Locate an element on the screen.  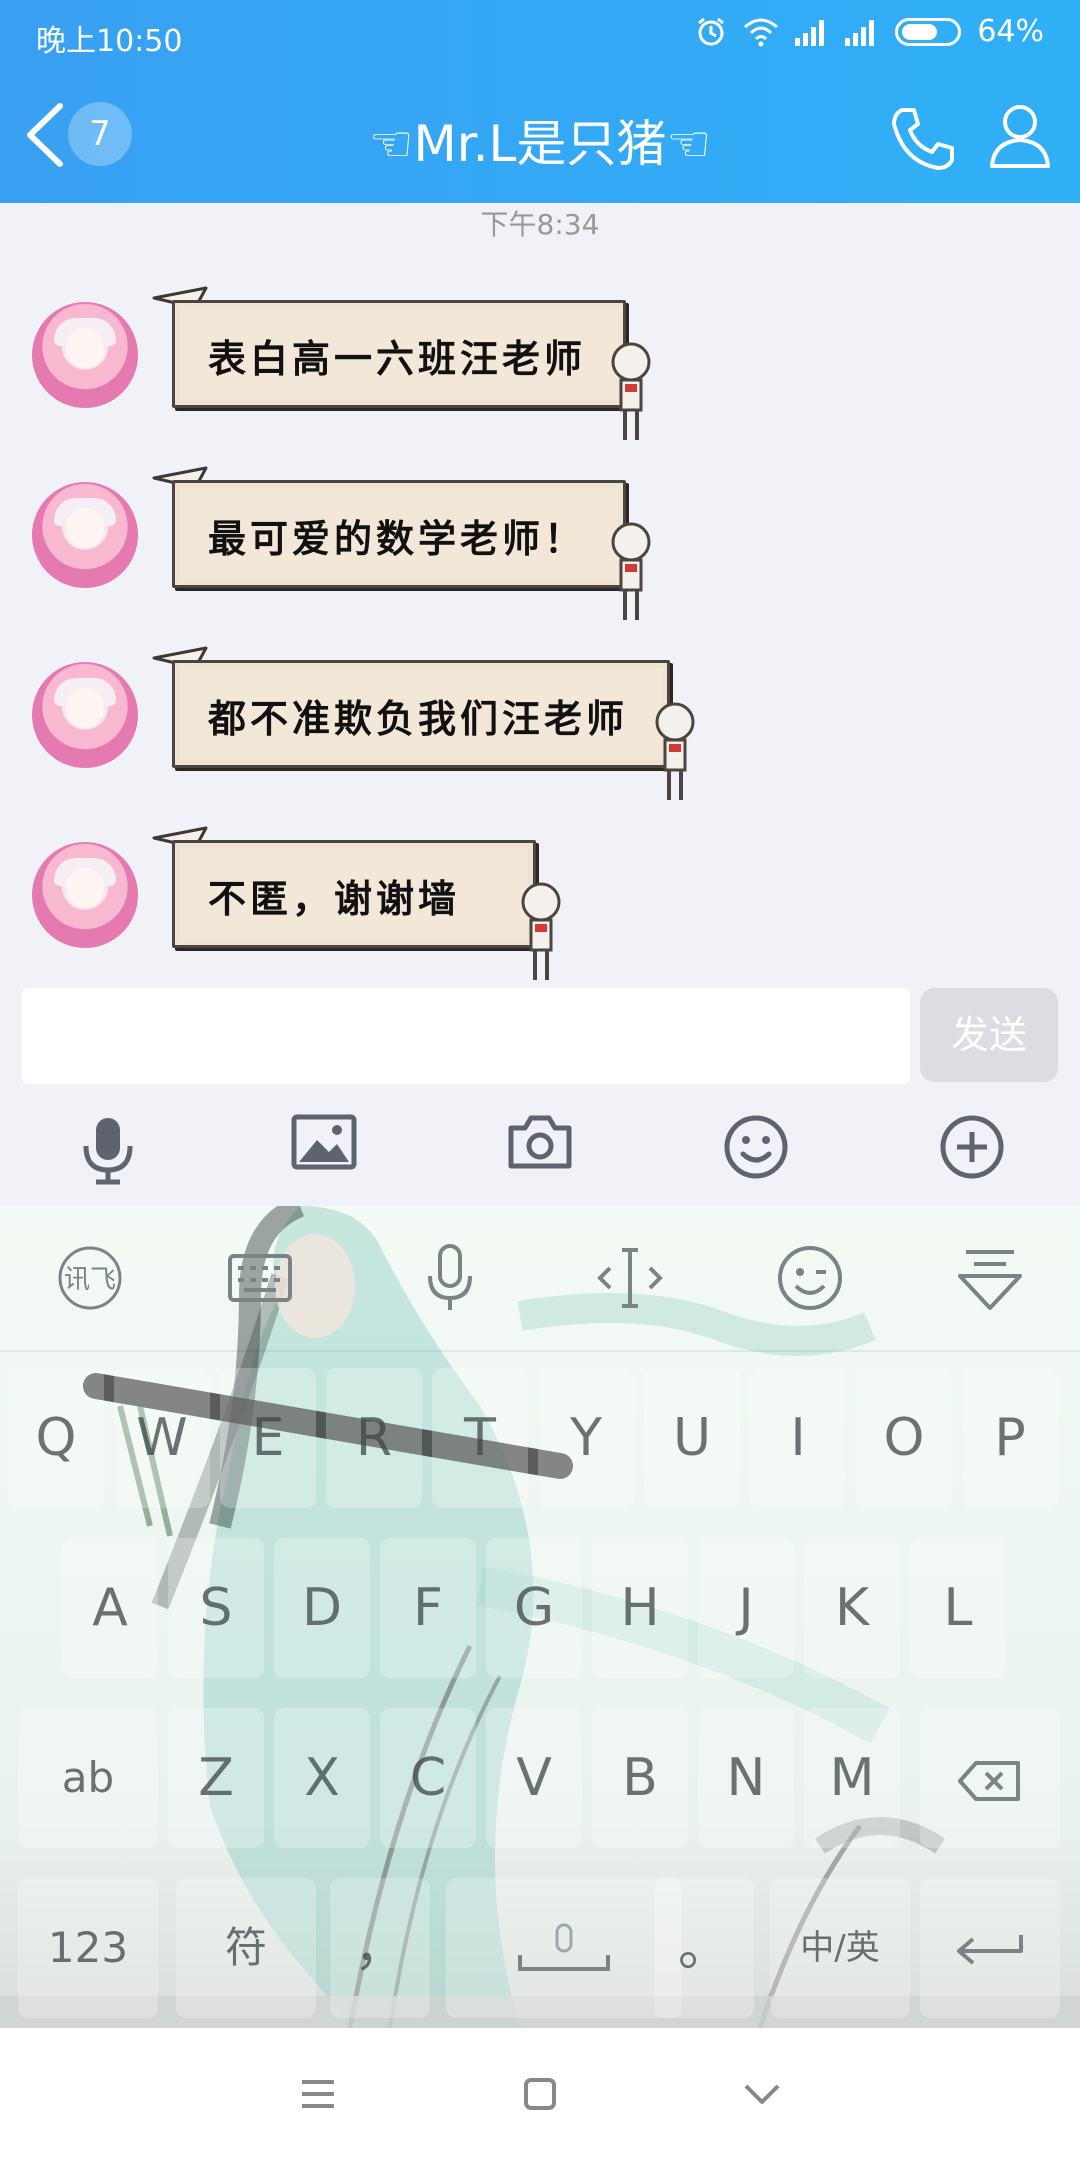
space-mic-icon is located at coordinates (564, 1947).